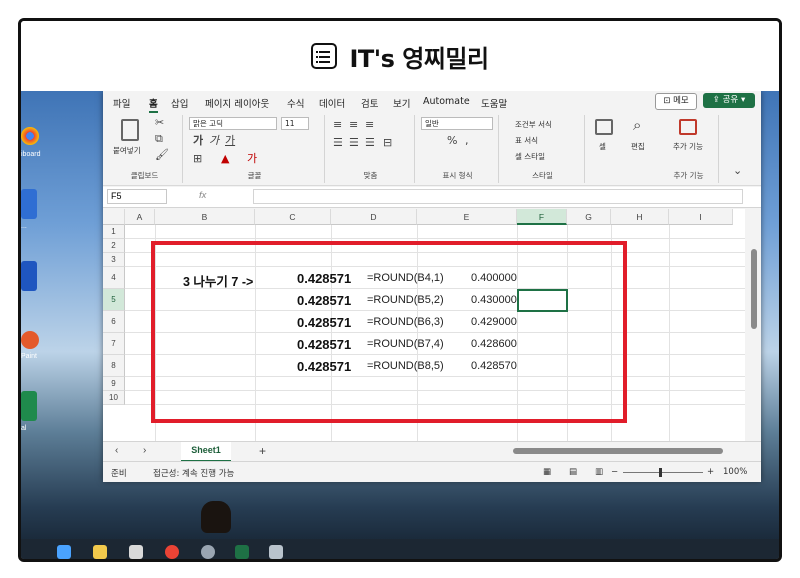 The height and width of the screenshot is (578, 800). What do you see at coordinates (127, 150) in the screenshot?
I see `paste-label: 붙여넣기` at bounding box center [127, 150].